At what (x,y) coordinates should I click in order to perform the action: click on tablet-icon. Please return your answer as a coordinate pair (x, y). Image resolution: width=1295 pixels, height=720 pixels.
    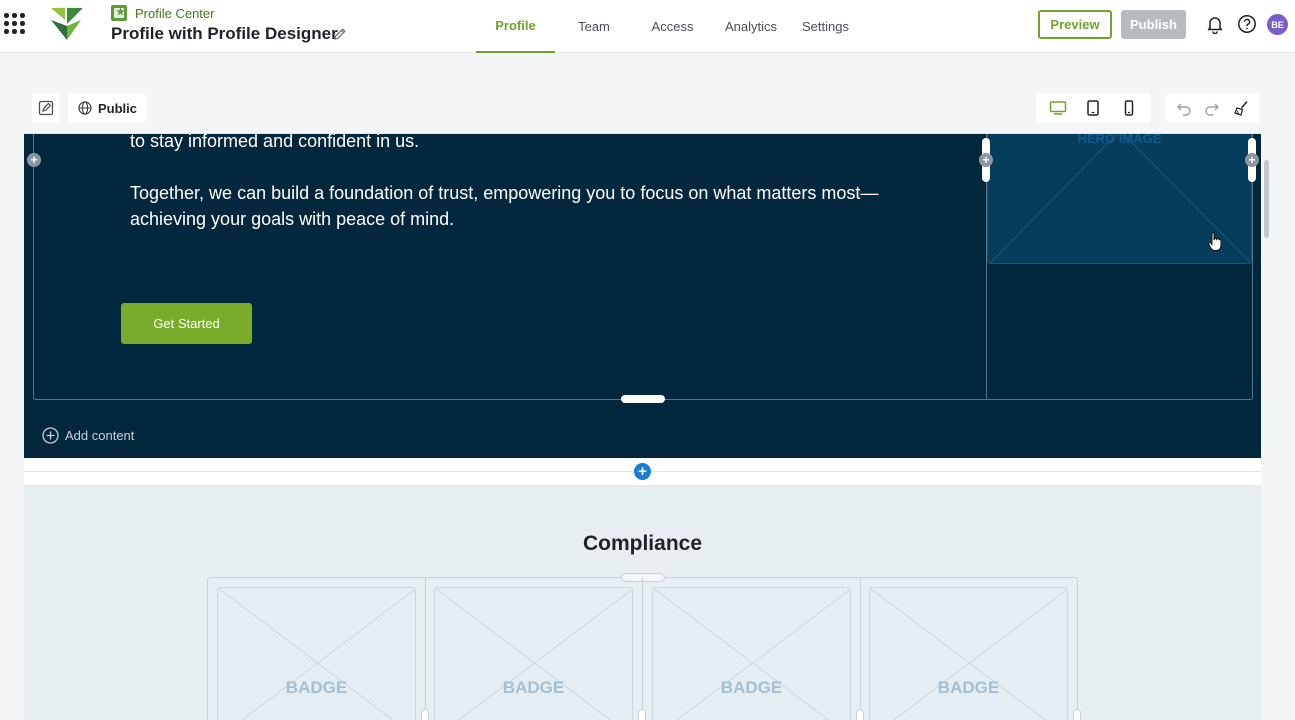
    Looking at the image, I should click on (1093, 108).